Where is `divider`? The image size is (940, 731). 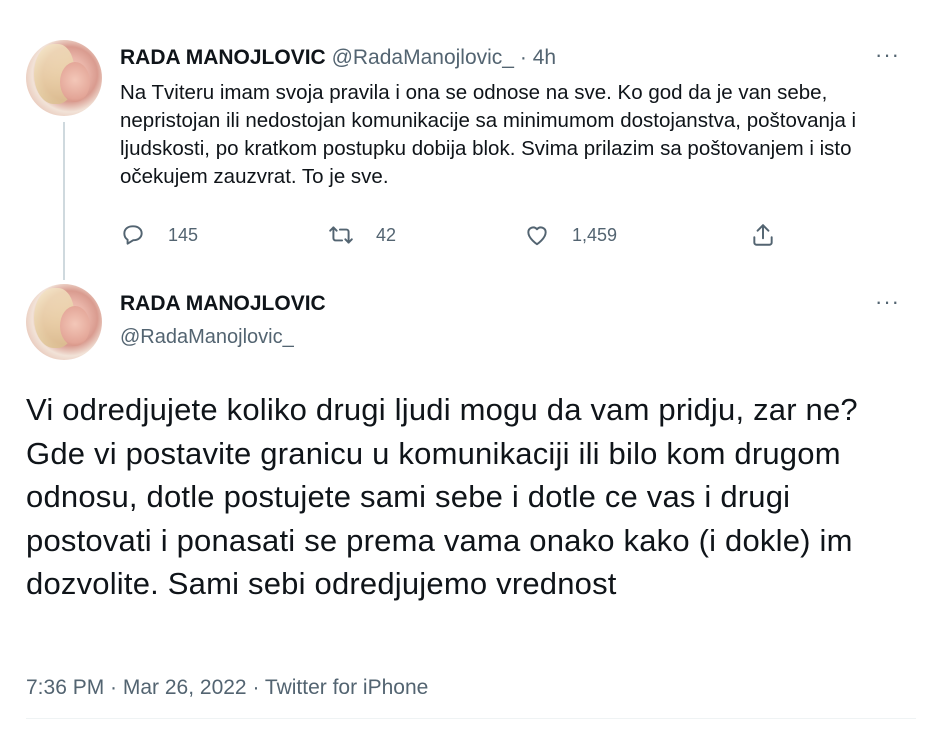 divider is located at coordinates (471, 718).